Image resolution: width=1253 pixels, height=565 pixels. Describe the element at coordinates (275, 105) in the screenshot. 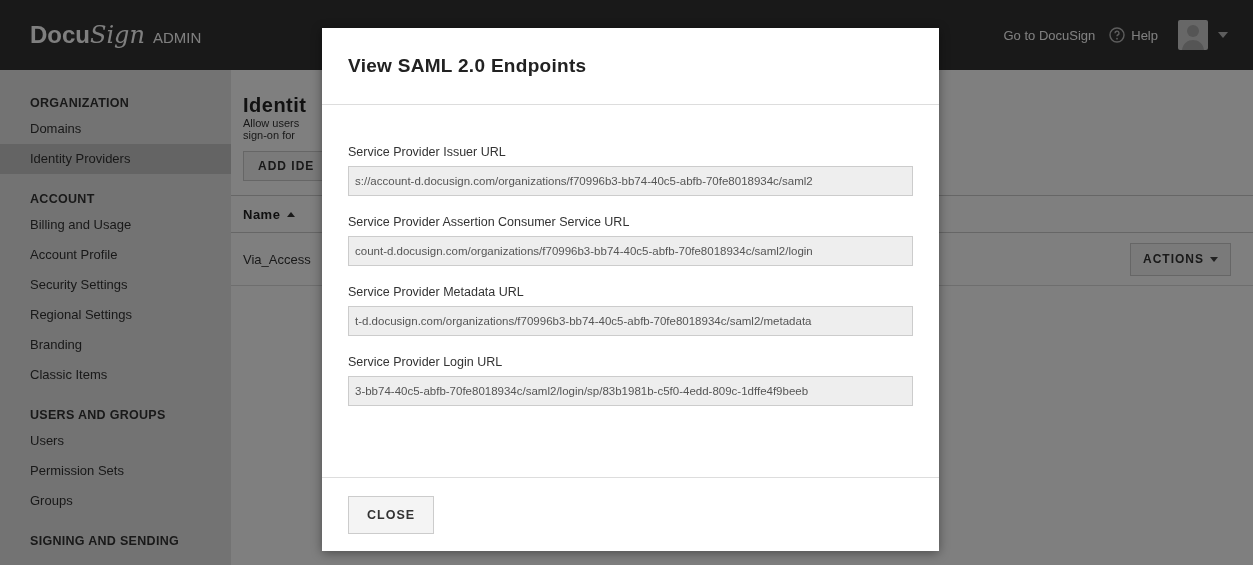

I see `page-title: Identit` at that location.